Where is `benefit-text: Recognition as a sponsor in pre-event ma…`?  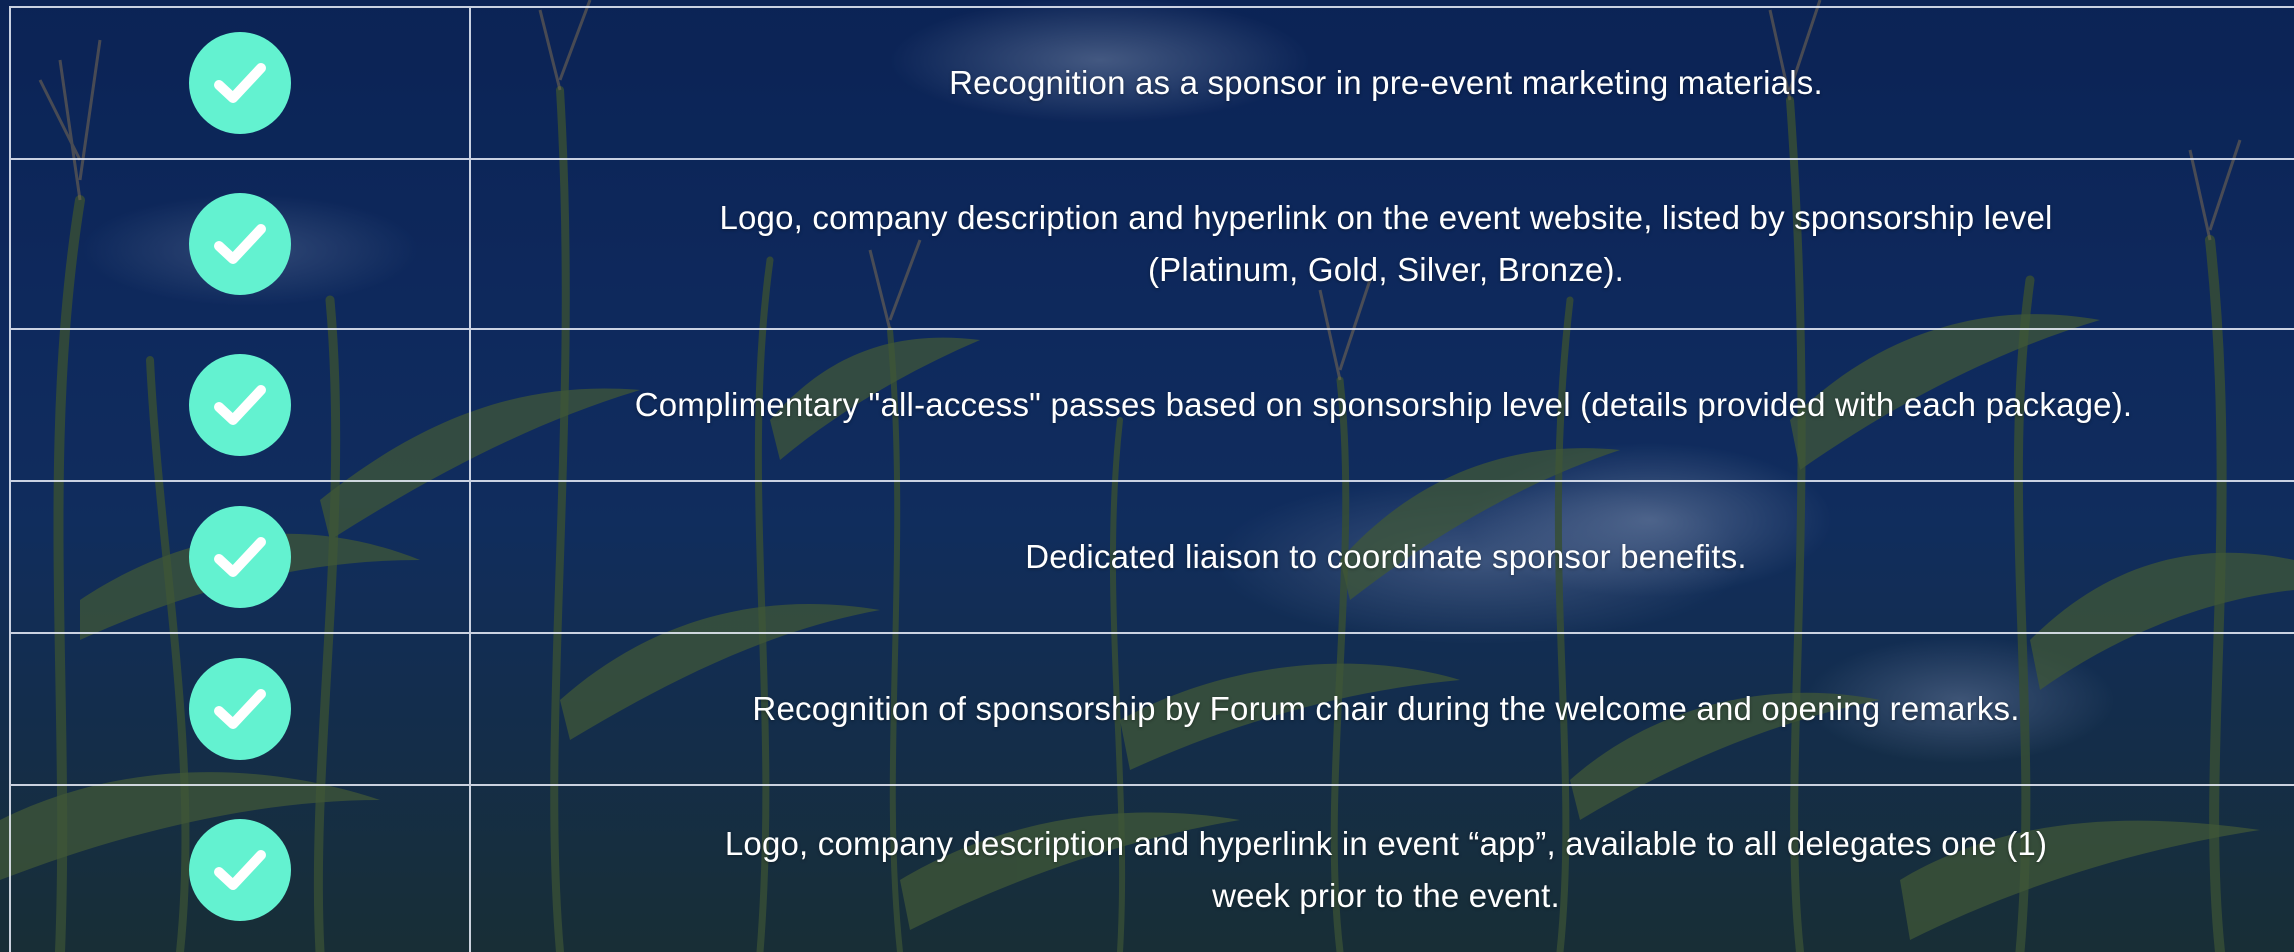
benefit-text: Recognition as a sponsor in pre-event ma… is located at coordinates (1386, 82).